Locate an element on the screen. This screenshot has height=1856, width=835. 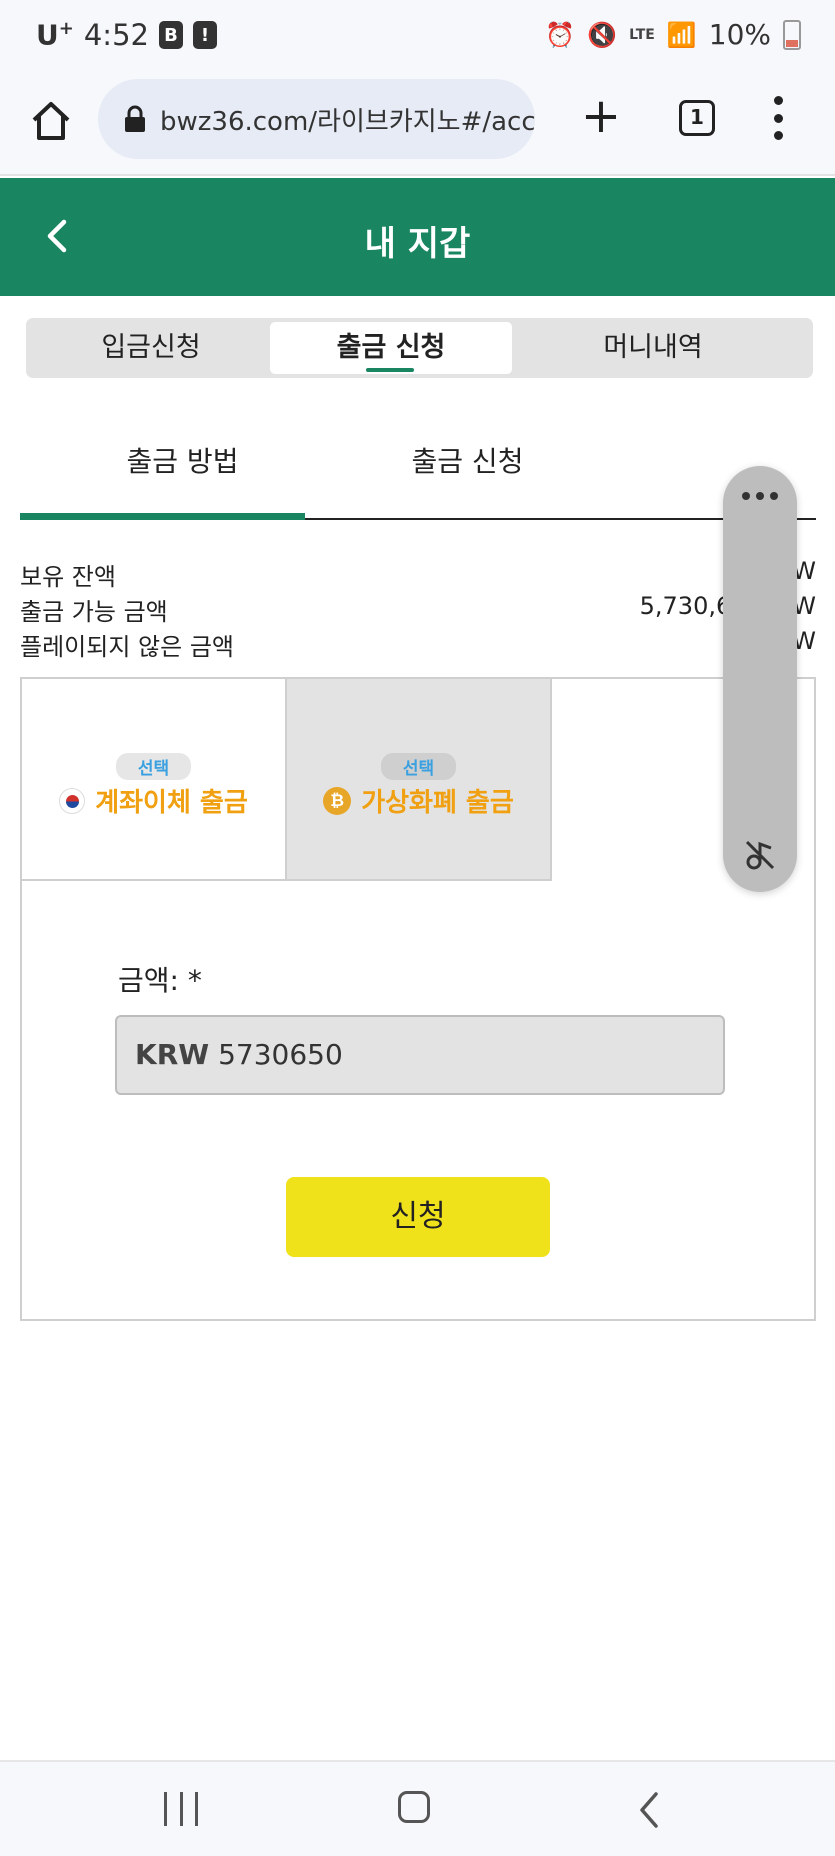
balance-row-withdrawable: 출금 가능 금액 5,730,6 W is located at coordinates (418, 609).